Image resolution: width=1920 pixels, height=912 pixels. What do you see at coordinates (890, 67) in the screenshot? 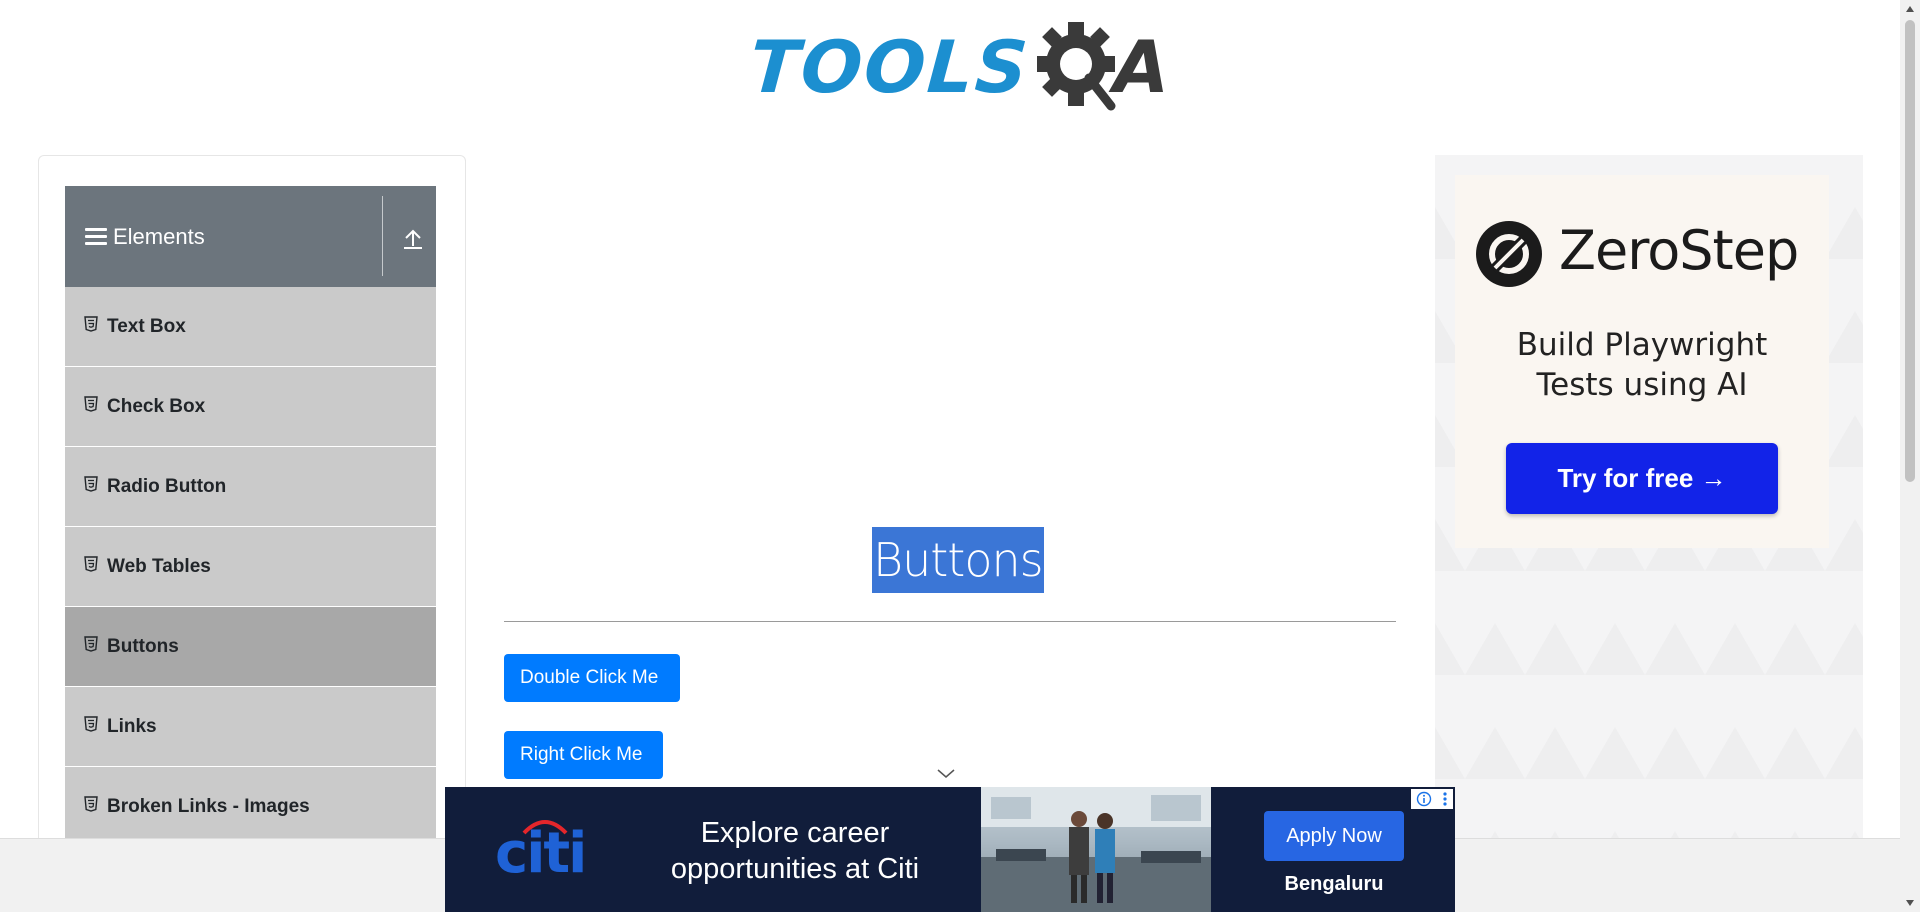
I see `logo-text-tools: TOOLS` at bounding box center [890, 67].